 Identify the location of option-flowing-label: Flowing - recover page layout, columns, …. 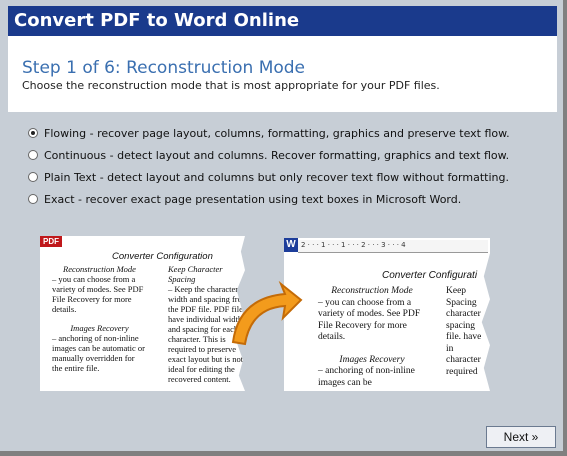
(277, 133).